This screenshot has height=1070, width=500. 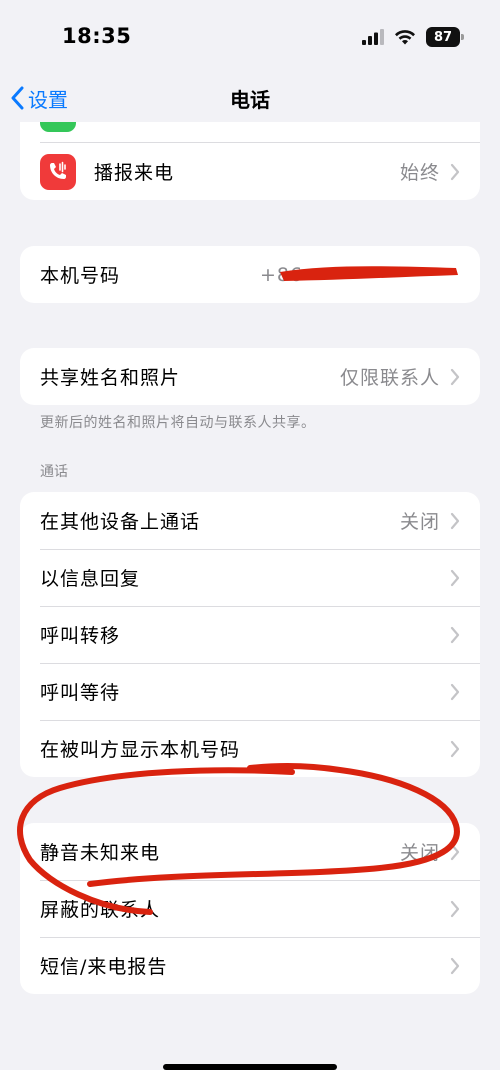 I want to click on row-label: 静音未知来电, so click(x=100, y=853).